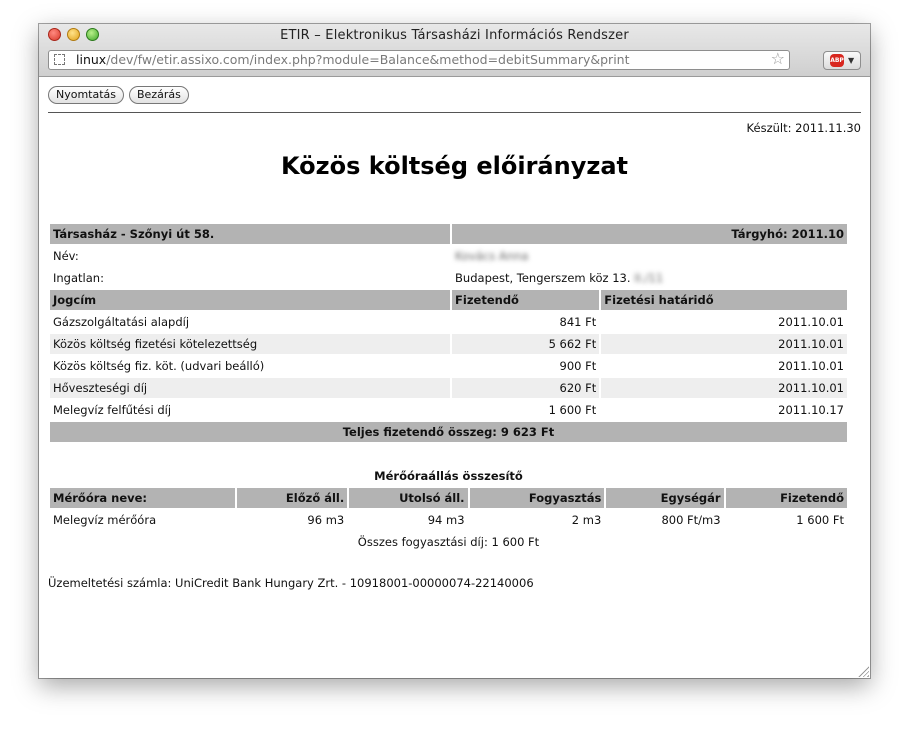 This screenshot has height=733, width=910. I want to click on charge-amount: 1 600 Ft, so click(572, 410).